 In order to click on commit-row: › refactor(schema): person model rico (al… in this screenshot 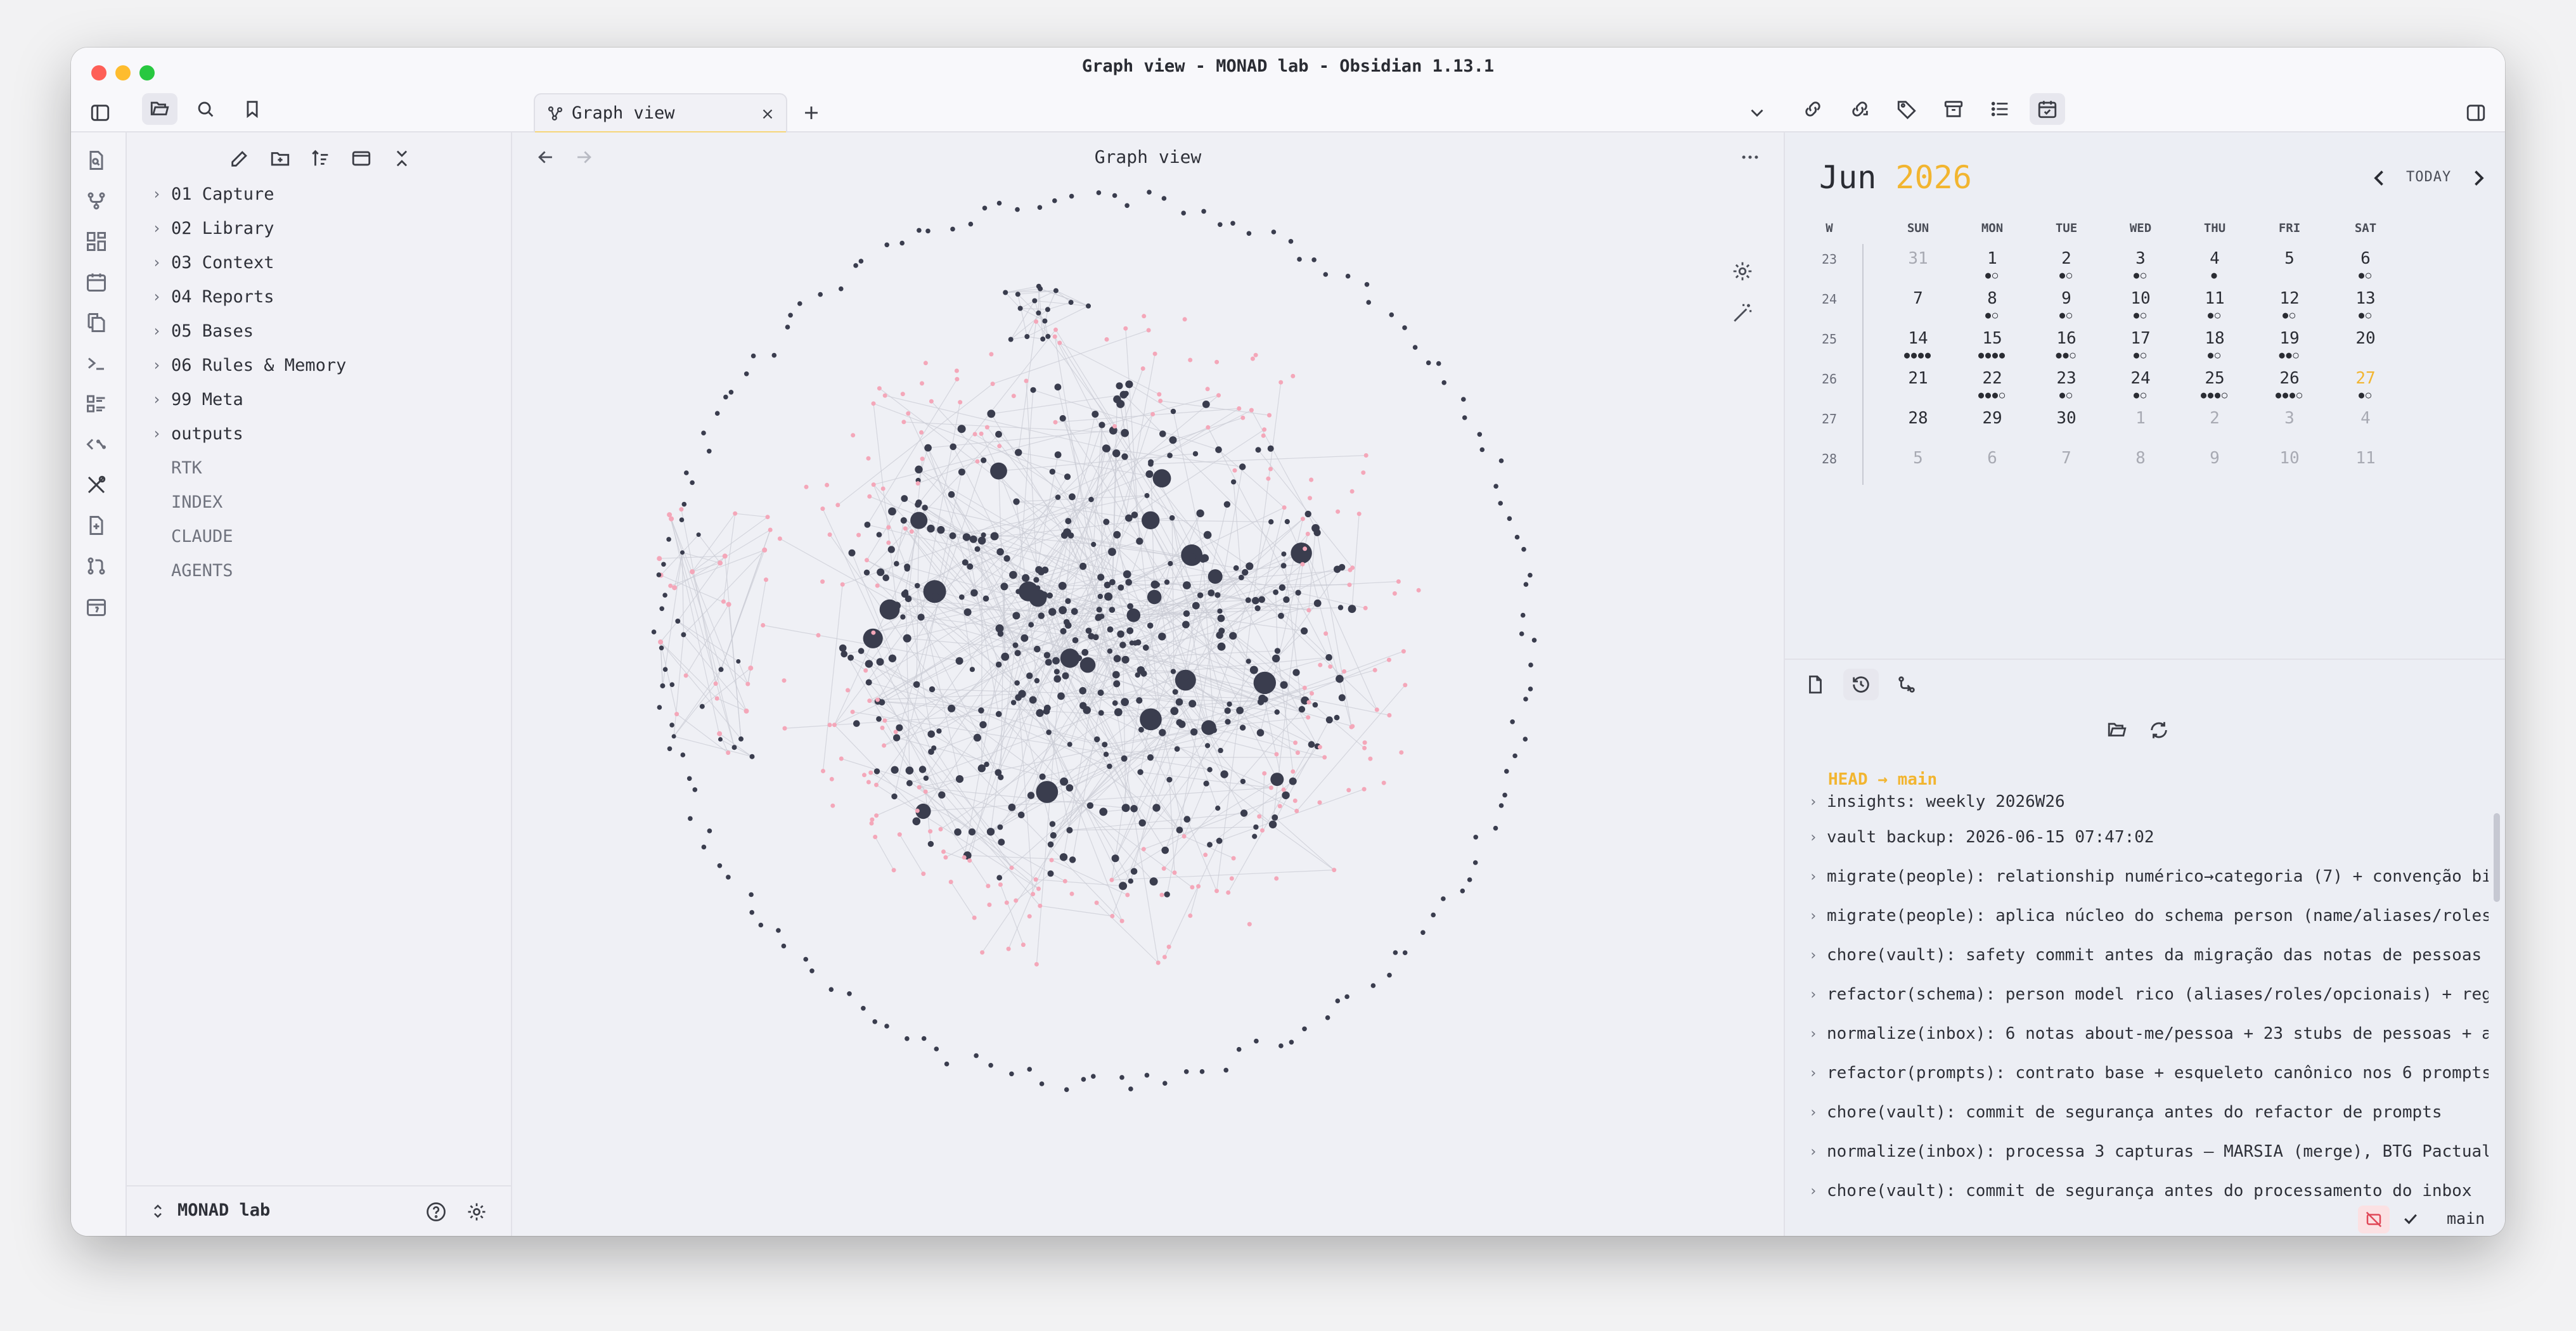, I will do `click(2149, 994)`.